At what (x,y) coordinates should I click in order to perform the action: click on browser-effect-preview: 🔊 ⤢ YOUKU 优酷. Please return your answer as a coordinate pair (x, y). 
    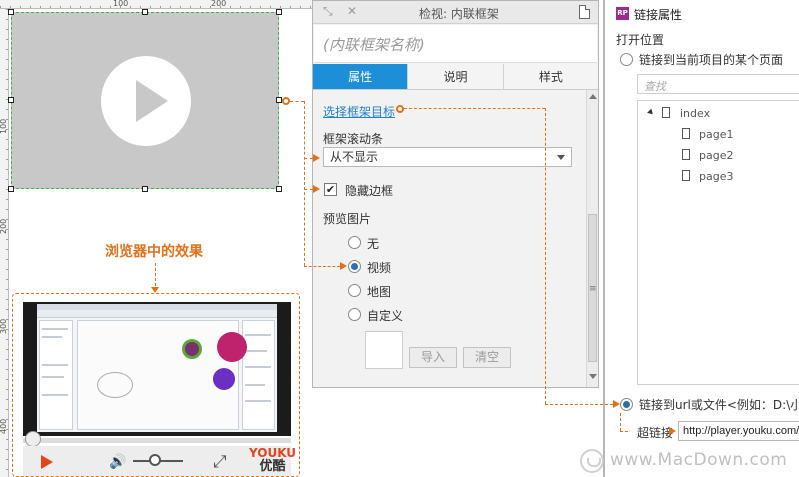
    Looking at the image, I should click on (156, 385).